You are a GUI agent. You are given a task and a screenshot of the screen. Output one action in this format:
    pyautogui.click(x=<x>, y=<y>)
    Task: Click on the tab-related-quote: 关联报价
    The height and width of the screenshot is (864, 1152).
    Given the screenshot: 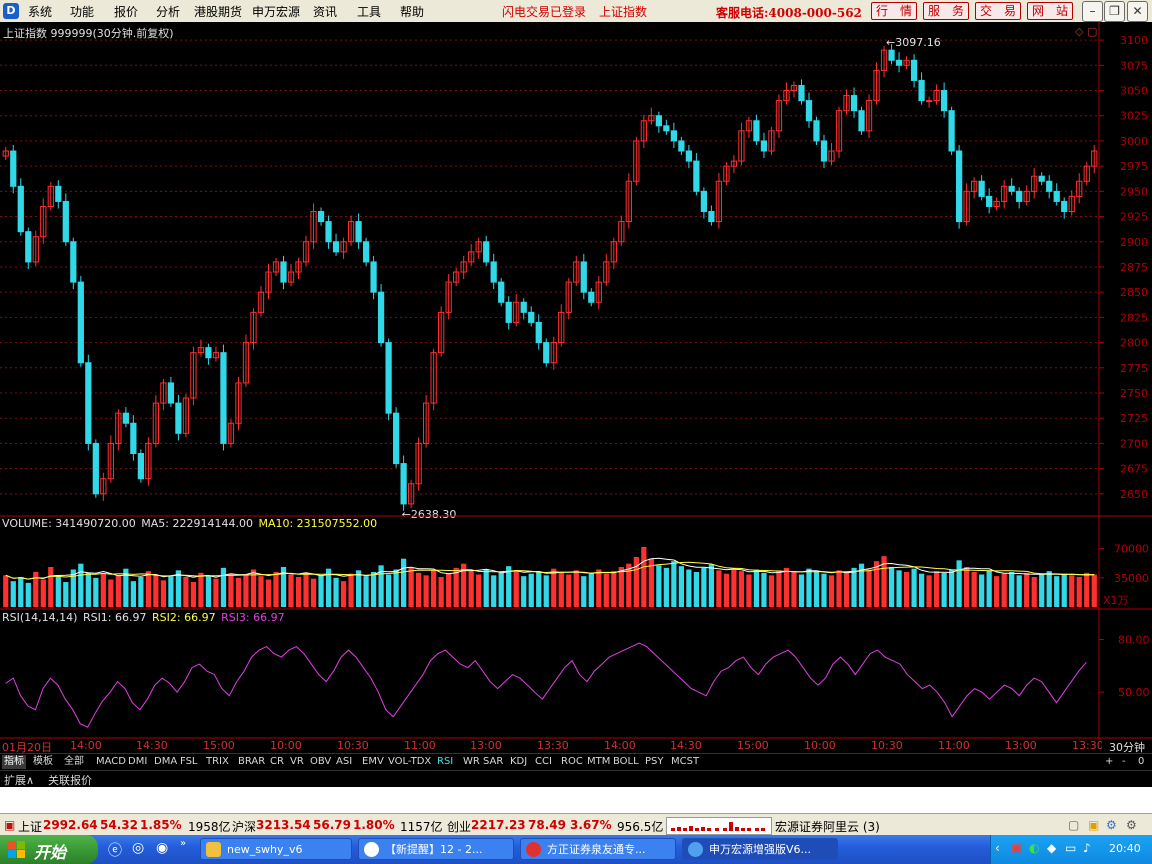 What is the action you would take?
    pyautogui.click(x=70, y=780)
    